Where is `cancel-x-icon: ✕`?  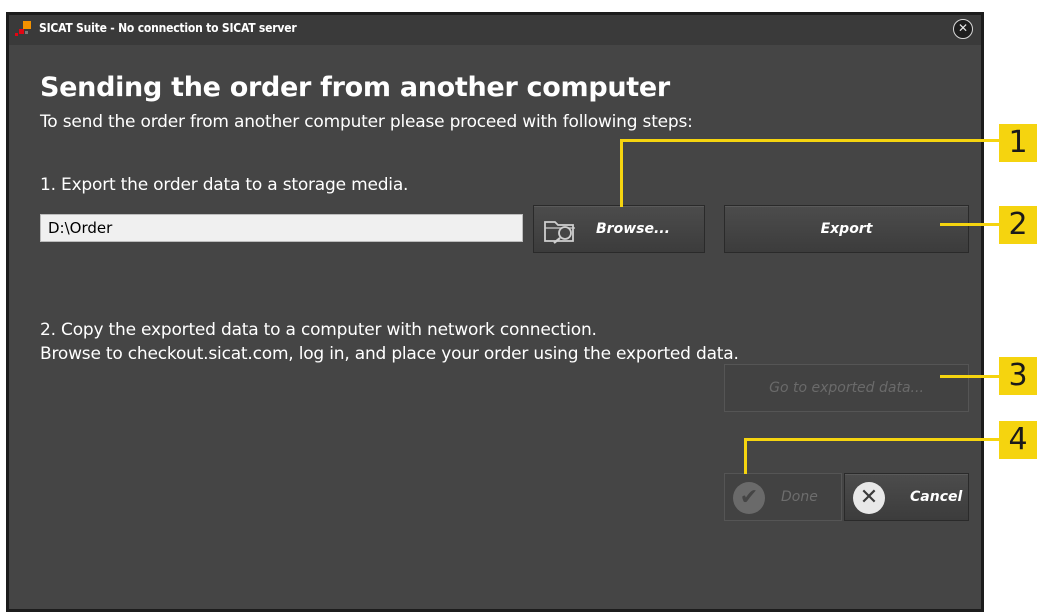 cancel-x-icon: ✕ is located at coordinates (869, 498).